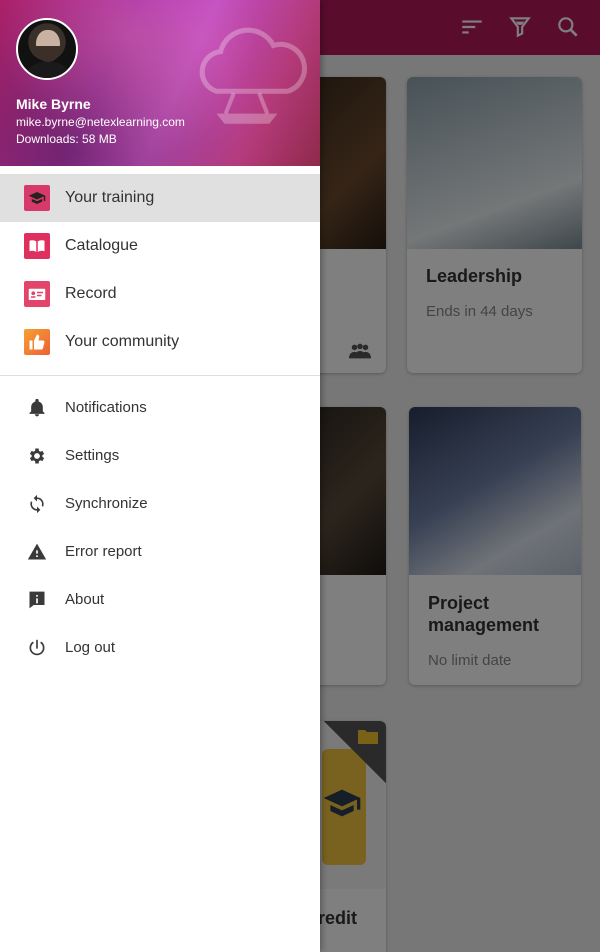 The height and width of the screenshot is (952, 600). What do you see at coordinates (160, 504) in the screenshot?
I see `nav-item-synchronize: Synchronize` at bounding box center [160, 504].